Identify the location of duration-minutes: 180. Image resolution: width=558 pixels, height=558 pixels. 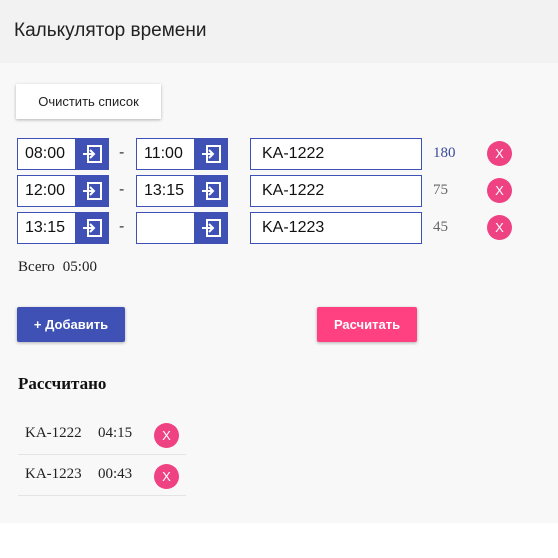
(444, 153).